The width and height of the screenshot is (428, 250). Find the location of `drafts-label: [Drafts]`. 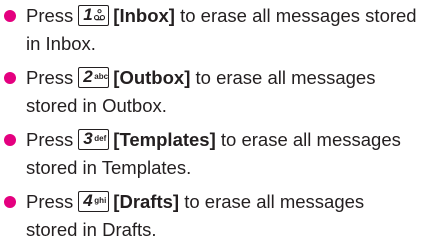

drafts-label: [Drafts] is located at coordinates (146, 201).